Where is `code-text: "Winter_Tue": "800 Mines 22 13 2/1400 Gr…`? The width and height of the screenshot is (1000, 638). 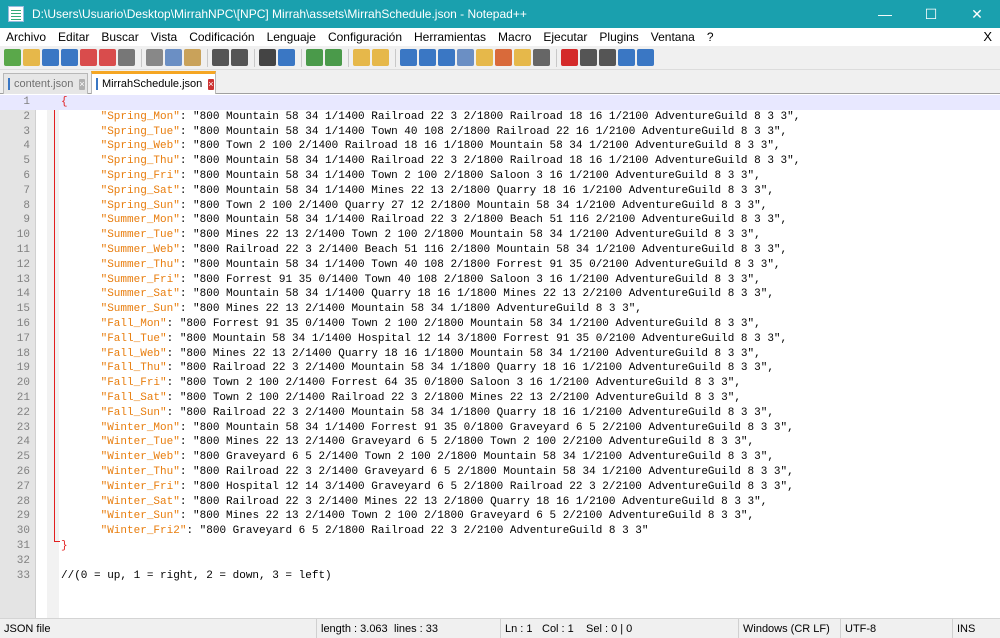 code-text: "Winter_Tue": "800 Mines 22 13 2/1400 Gr… is located at coordinates (408, 442).